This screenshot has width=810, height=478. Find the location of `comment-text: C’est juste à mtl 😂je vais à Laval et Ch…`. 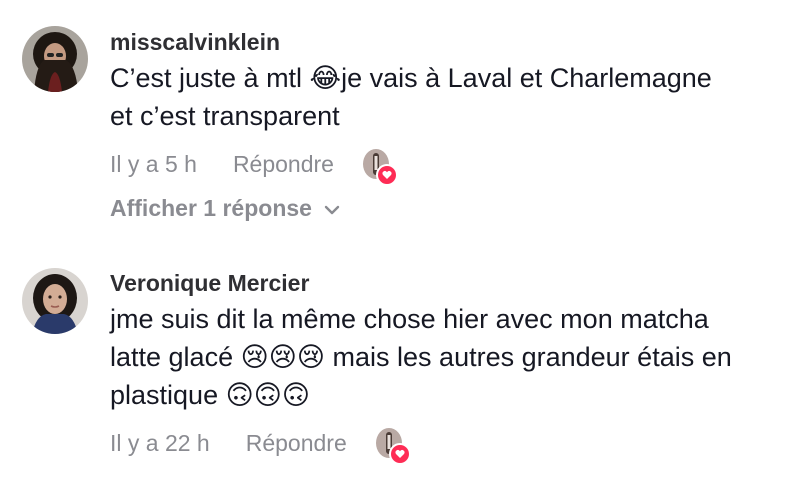

comment-text: C’est juste à mtl 😂je vais à Laval et Ch… is located at coordinates (411, 97).